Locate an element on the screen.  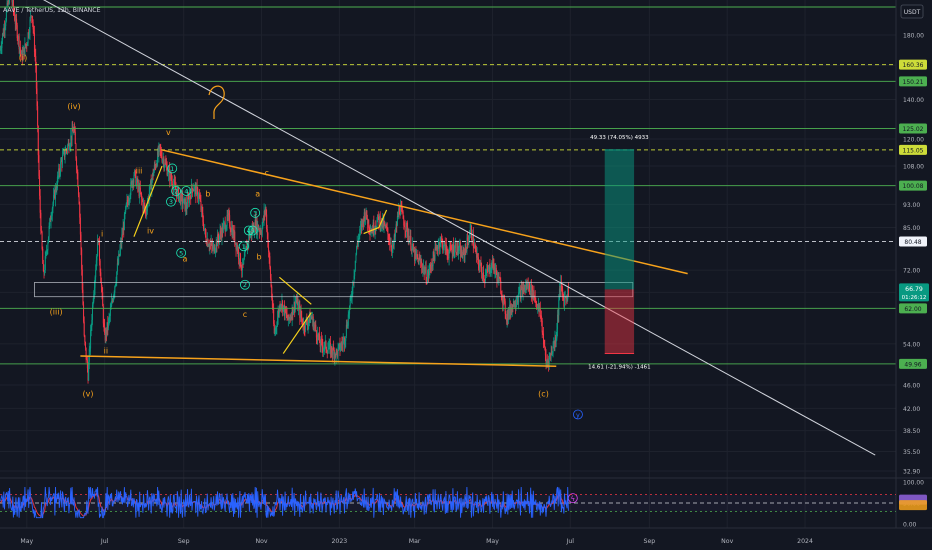
price-level-tag-label: 115.05 is located at coordinates (913, 150).